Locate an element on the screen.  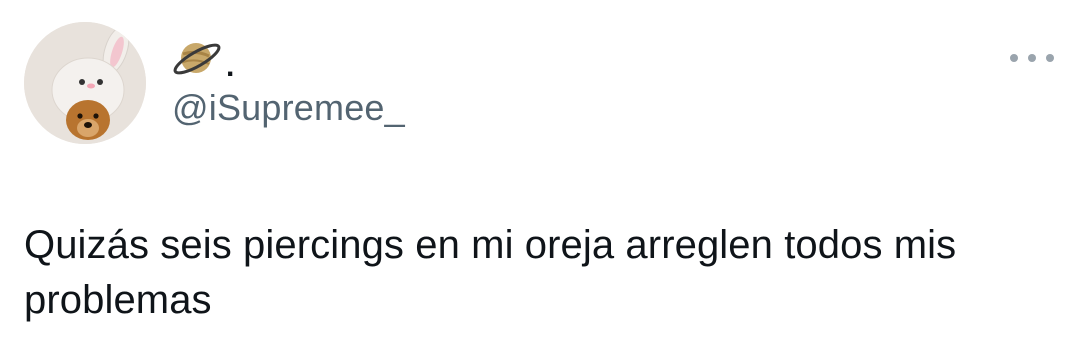
display-name: . is located at coordinates (202, 57).